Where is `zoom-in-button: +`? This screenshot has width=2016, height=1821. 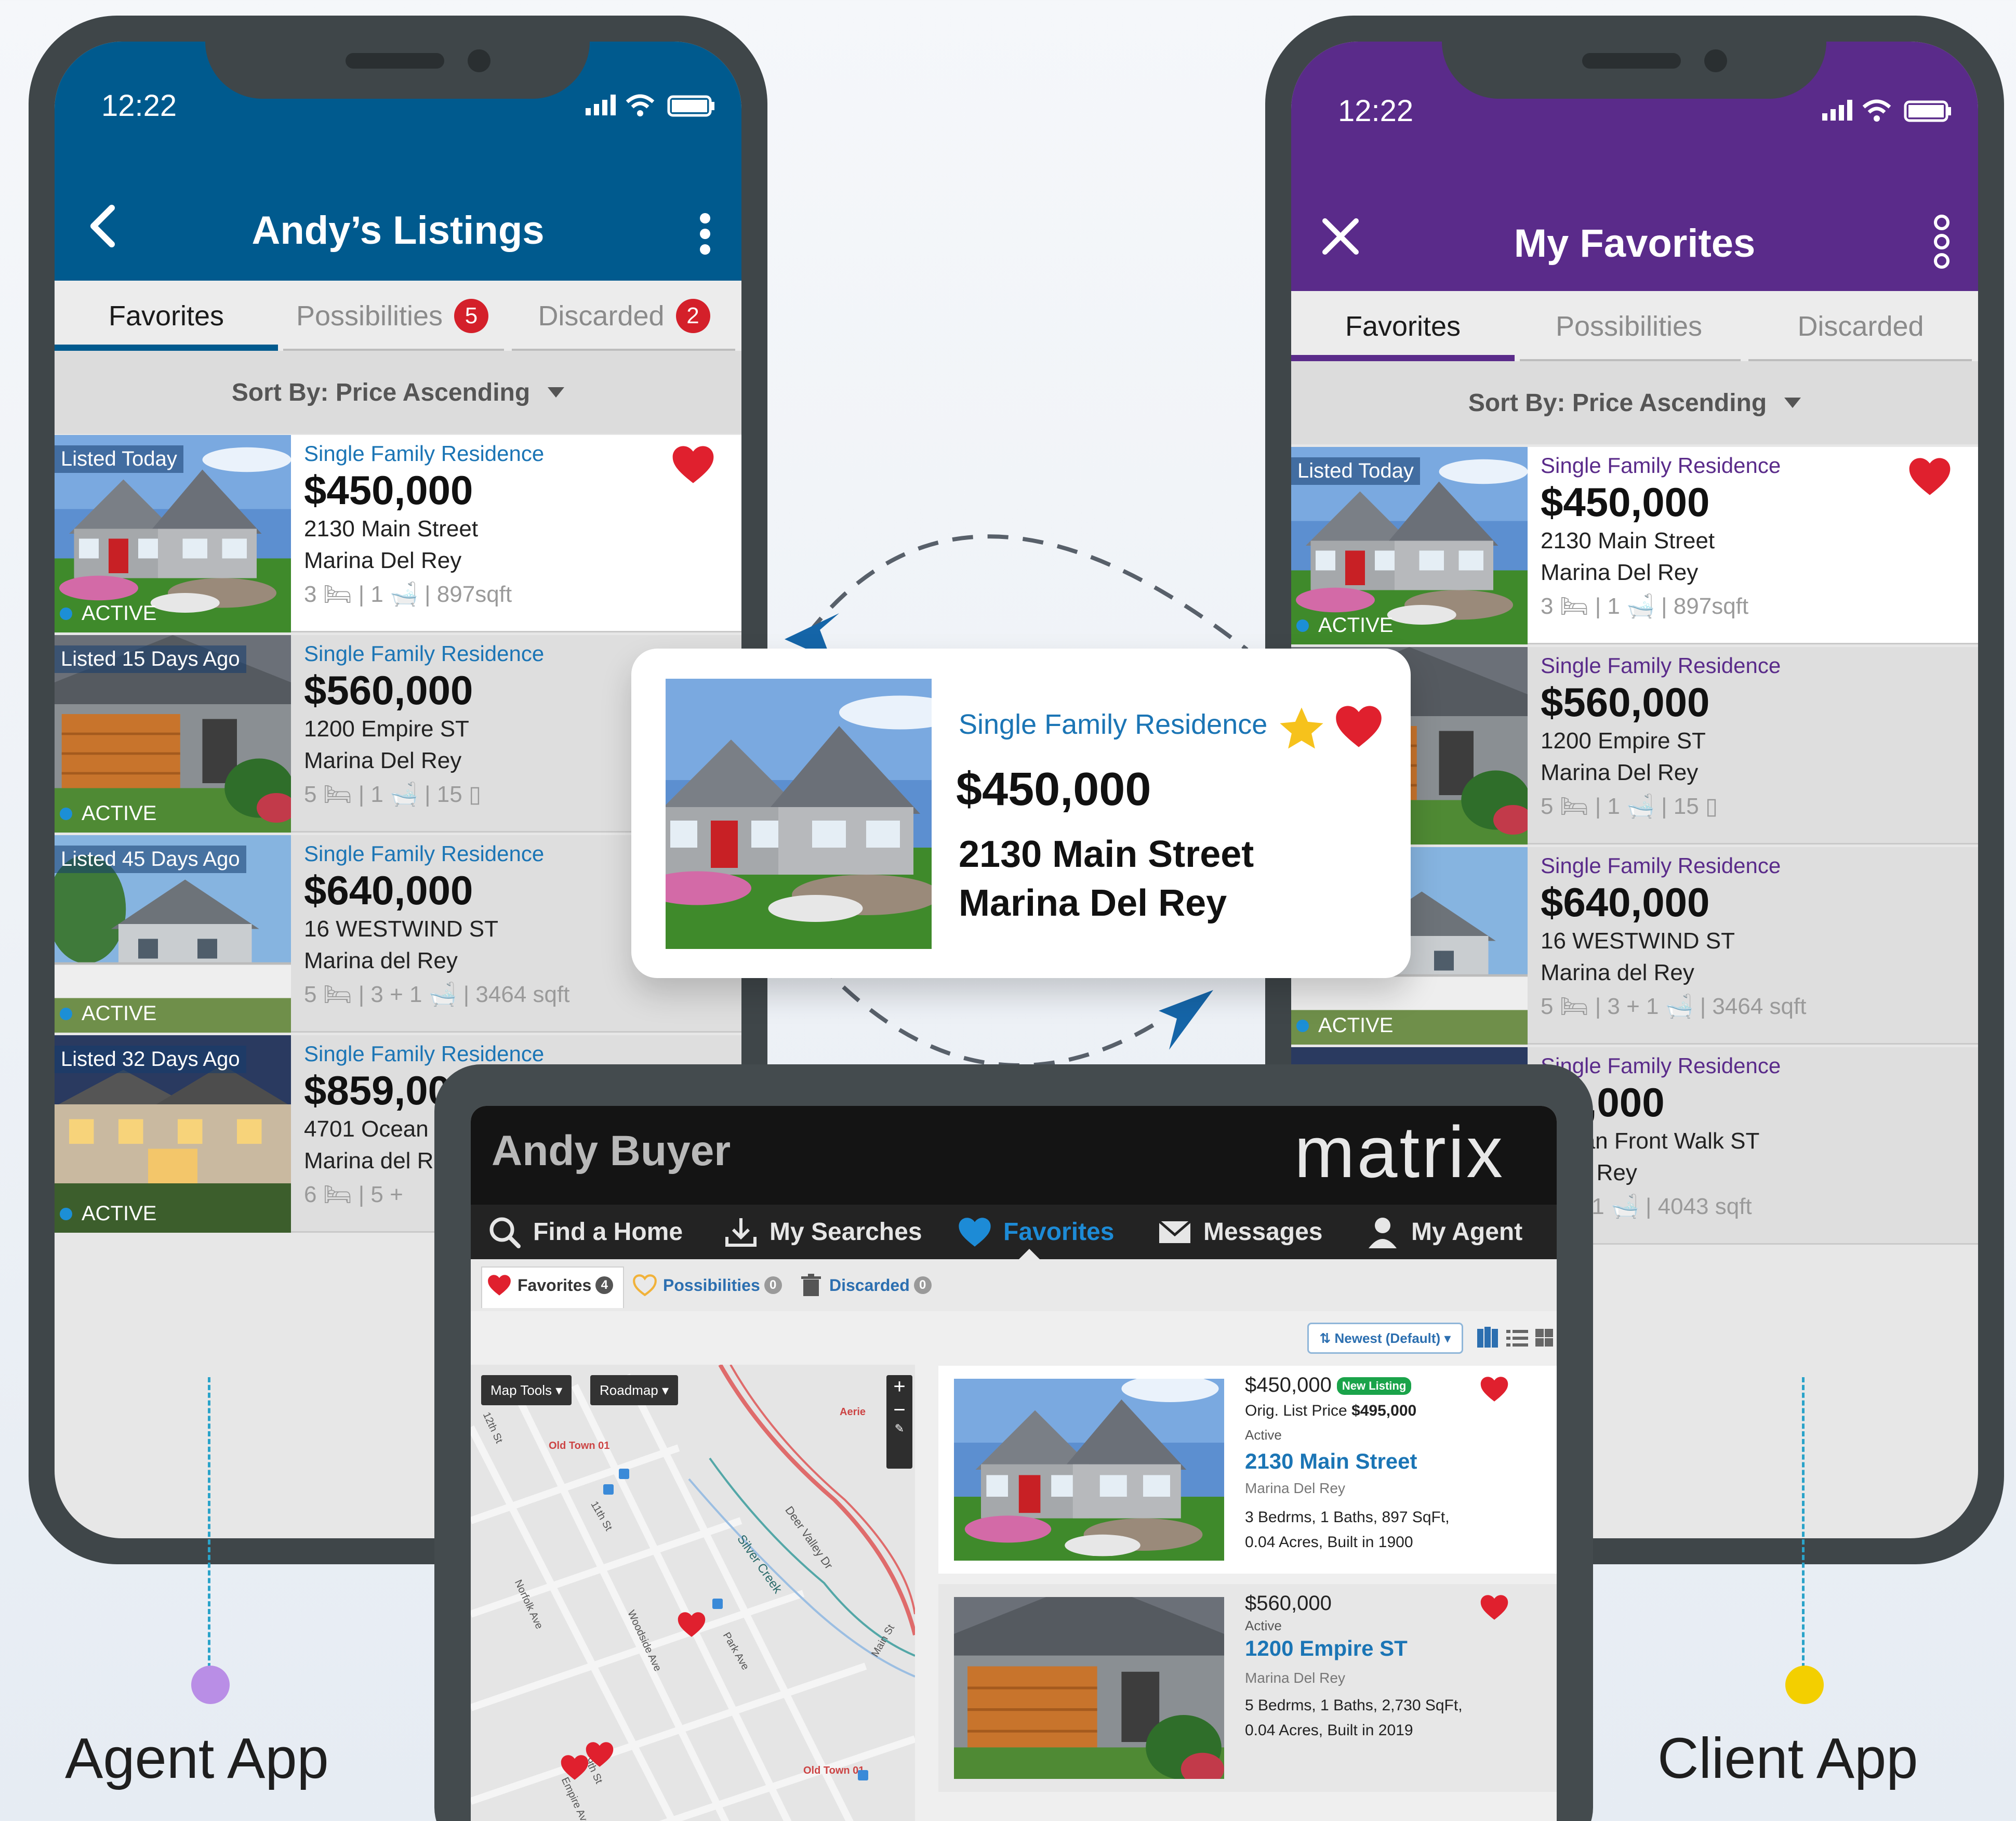 zoom-in-button: + is located at coordinates (899, 1386).